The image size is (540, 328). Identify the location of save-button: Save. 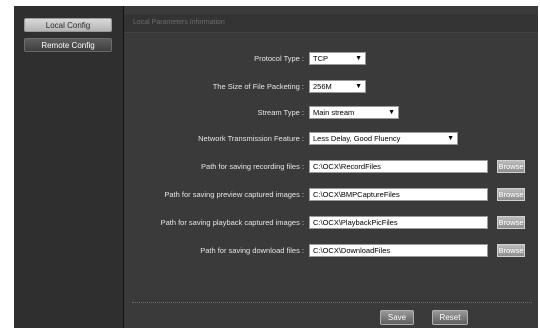
(397, 317).